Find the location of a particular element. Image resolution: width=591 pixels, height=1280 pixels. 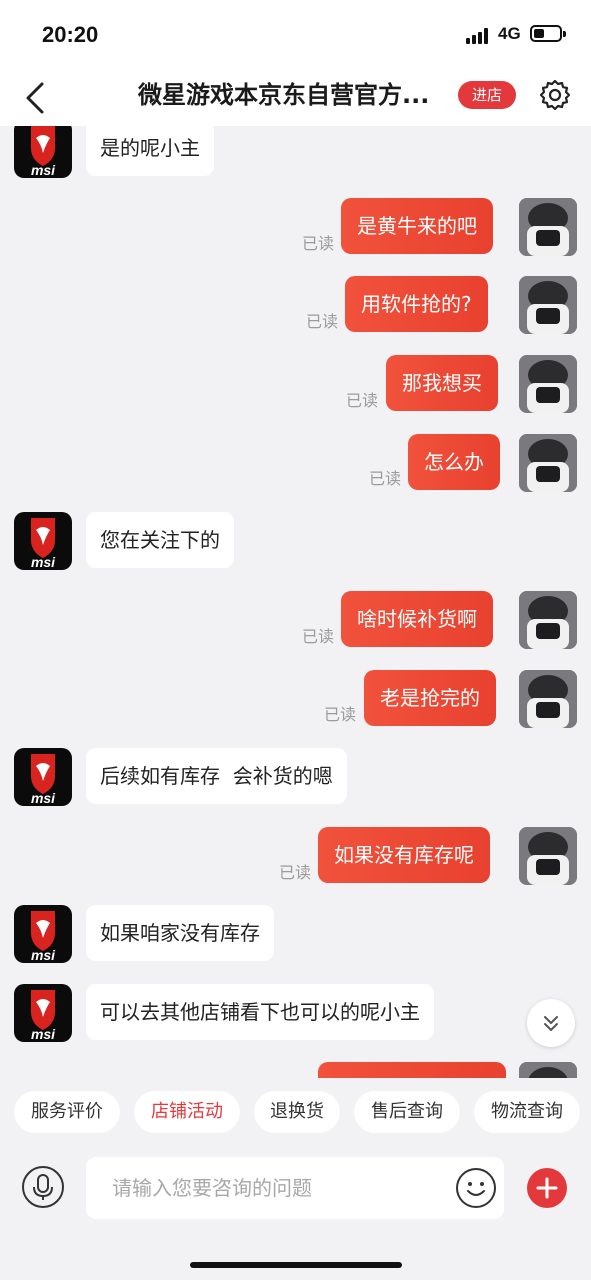

gear-icon is located at coordinates (555, 95).